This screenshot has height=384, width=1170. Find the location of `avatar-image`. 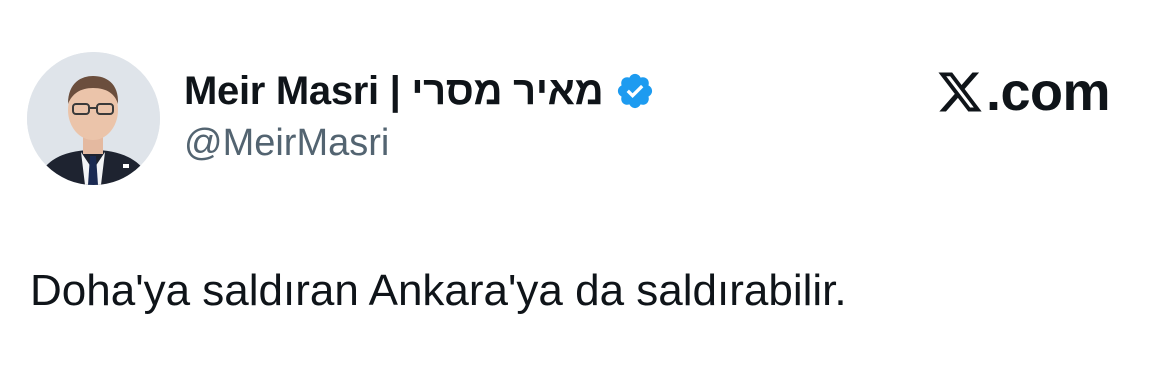

avatar-image is located at coordinates (93, 118).